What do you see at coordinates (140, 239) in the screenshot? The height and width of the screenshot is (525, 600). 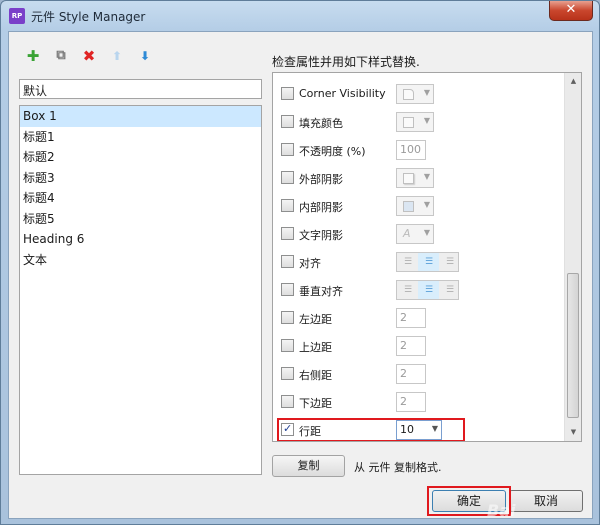 I see `style-item-h6: Heading 6` at bounding box center [140, 239].